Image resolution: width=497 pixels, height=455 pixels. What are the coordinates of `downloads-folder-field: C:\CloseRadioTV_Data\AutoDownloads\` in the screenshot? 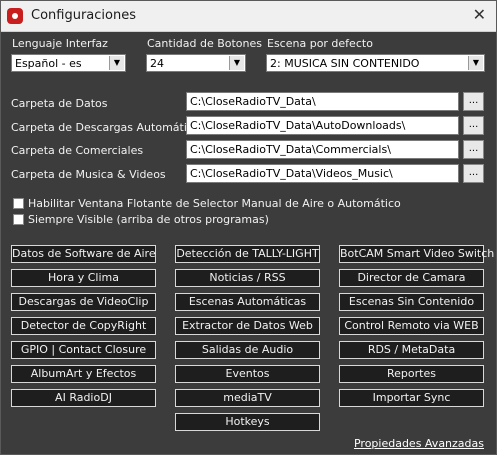 It's located at (322, 125).